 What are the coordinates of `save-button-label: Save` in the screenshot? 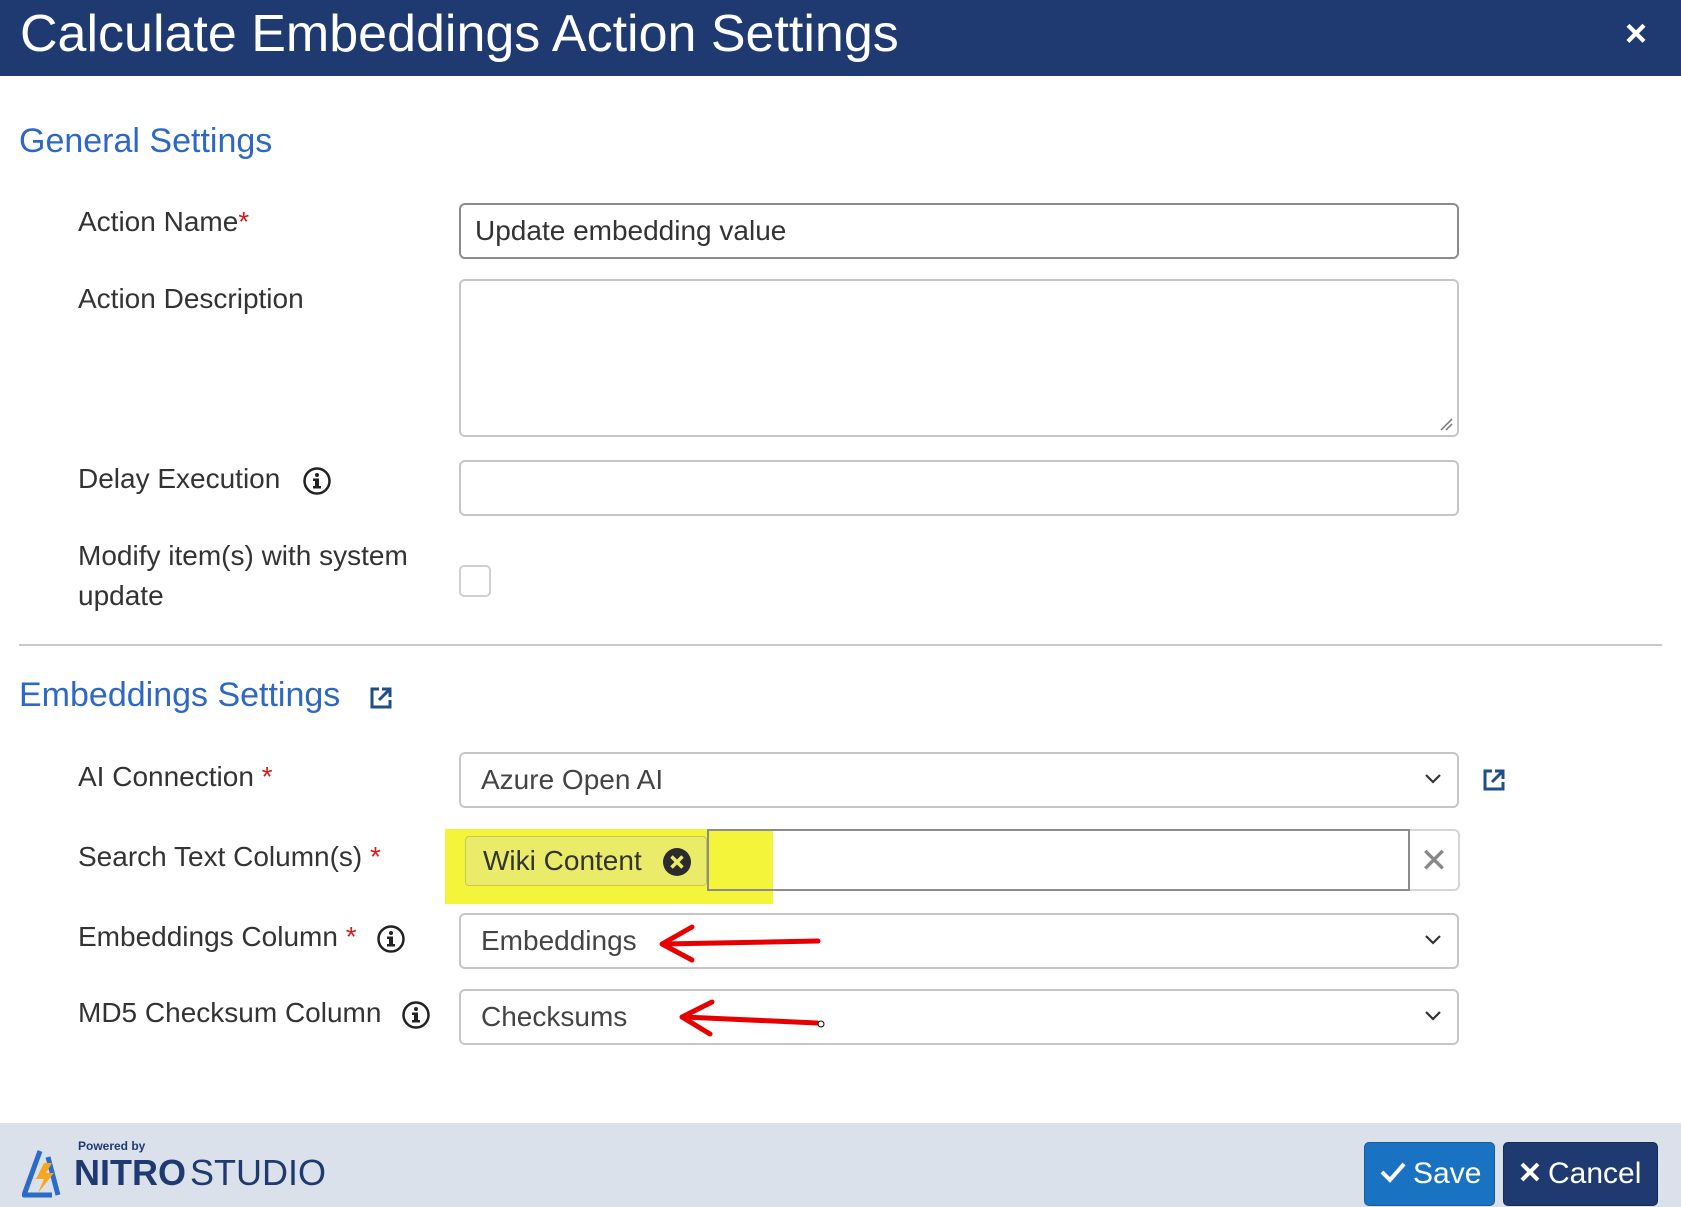 It's located at (1447, 1173).